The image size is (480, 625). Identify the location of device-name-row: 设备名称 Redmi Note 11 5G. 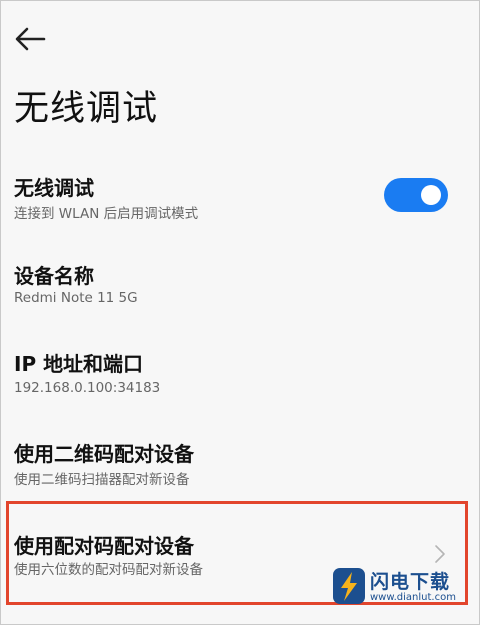
(239, 285).